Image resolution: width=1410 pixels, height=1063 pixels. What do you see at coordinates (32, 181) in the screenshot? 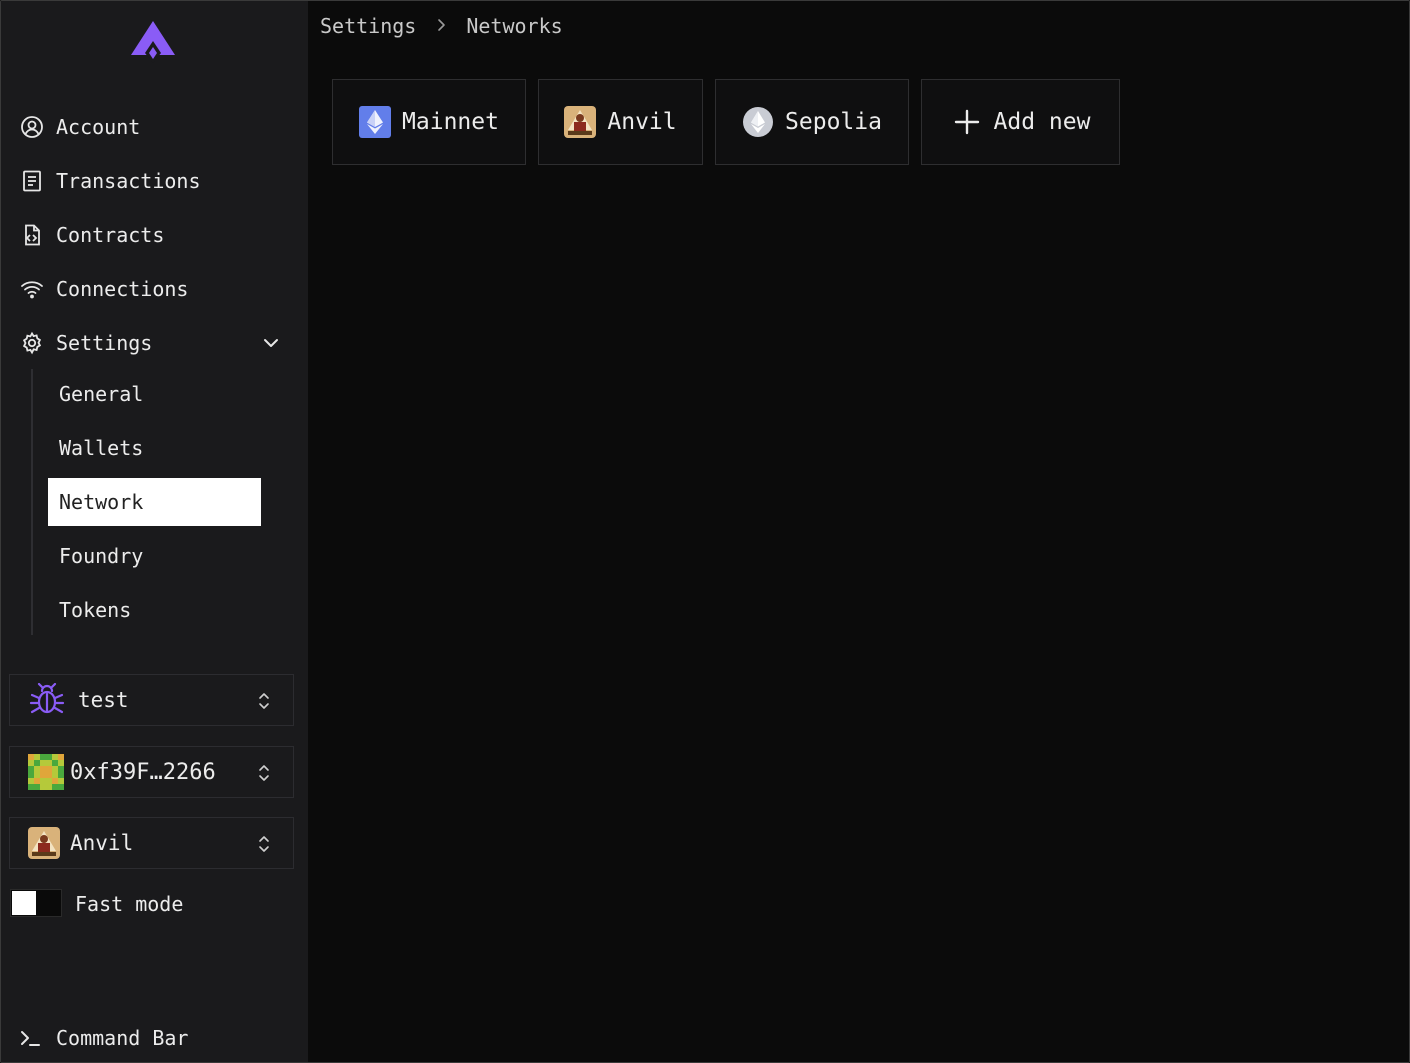
I see `receipt-icon` at bounding box center [32, 181].